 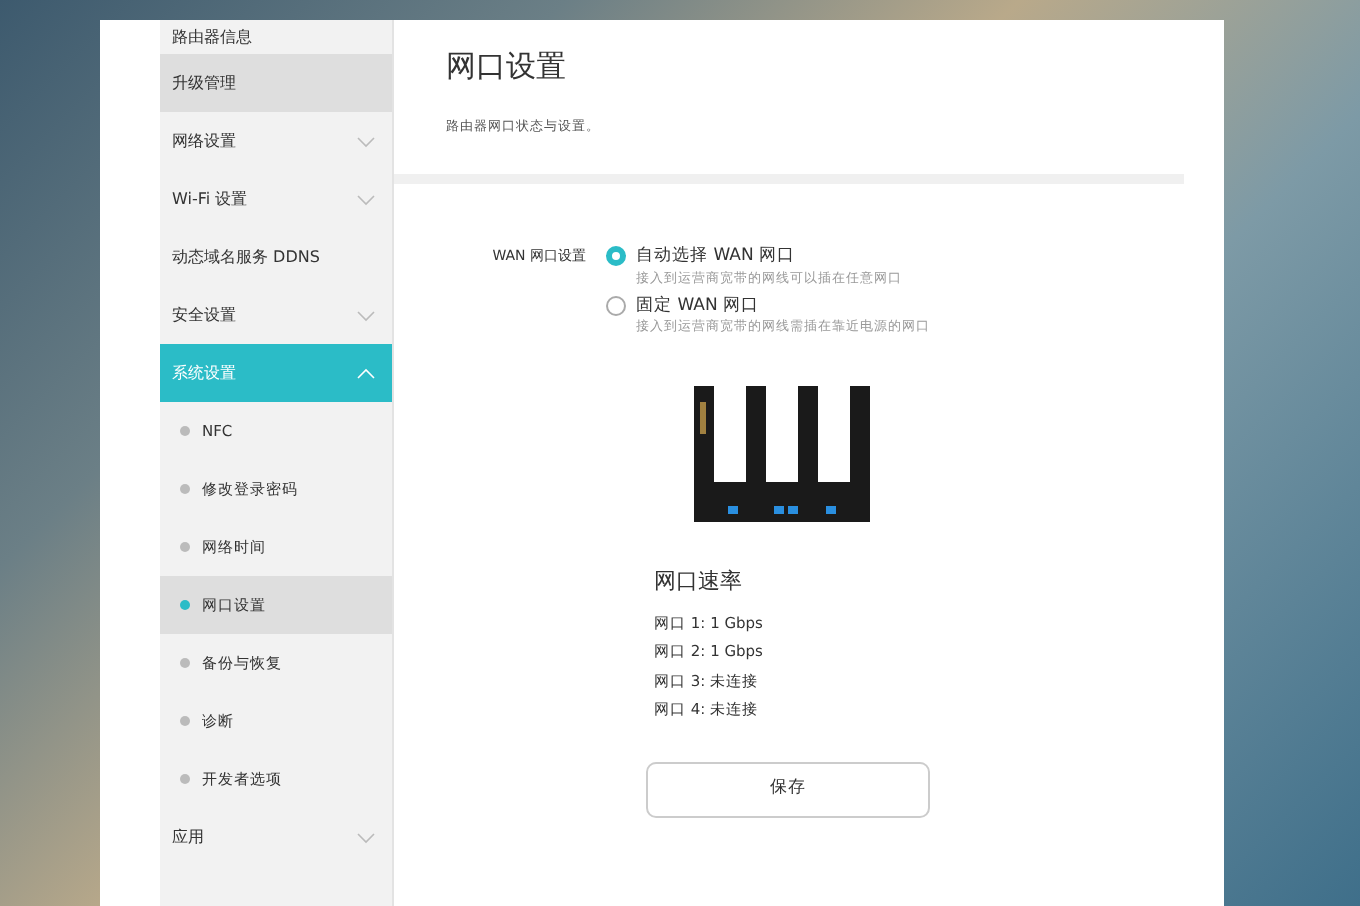 I want to click on sidebar-item: 安全设置, so click(x=276, y=315).